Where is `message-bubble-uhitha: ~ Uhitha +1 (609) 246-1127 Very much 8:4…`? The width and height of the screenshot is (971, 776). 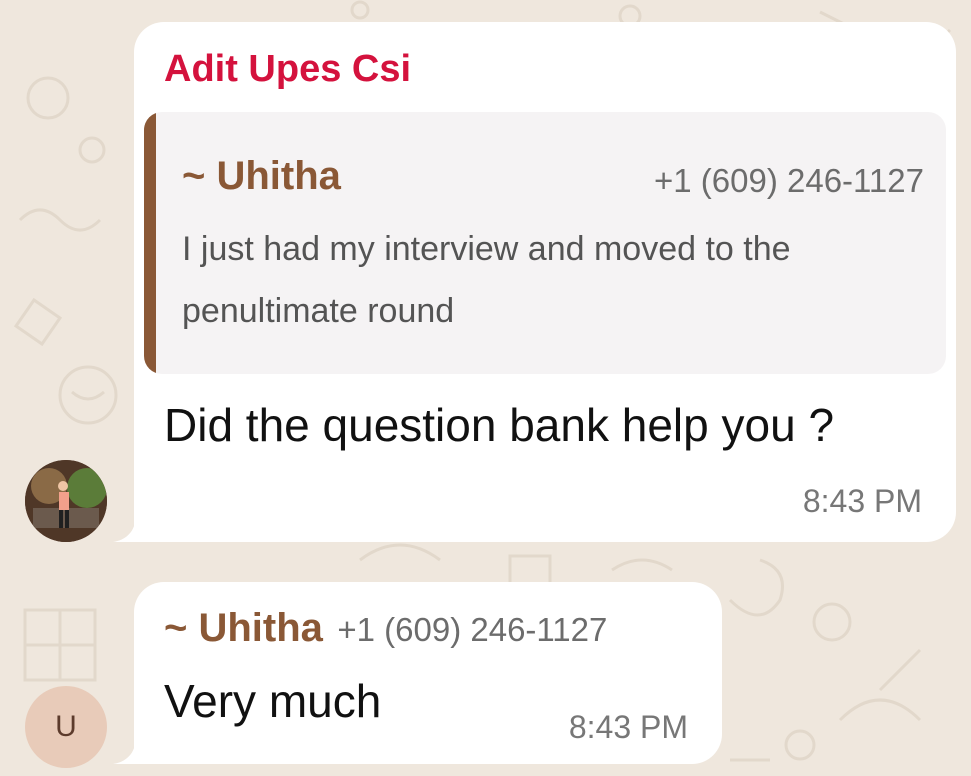
message-bubble-uhitha: ~ Uhitha +1 (609) 246-1127 Very much 8:4… is located at coordinates (428, 673).